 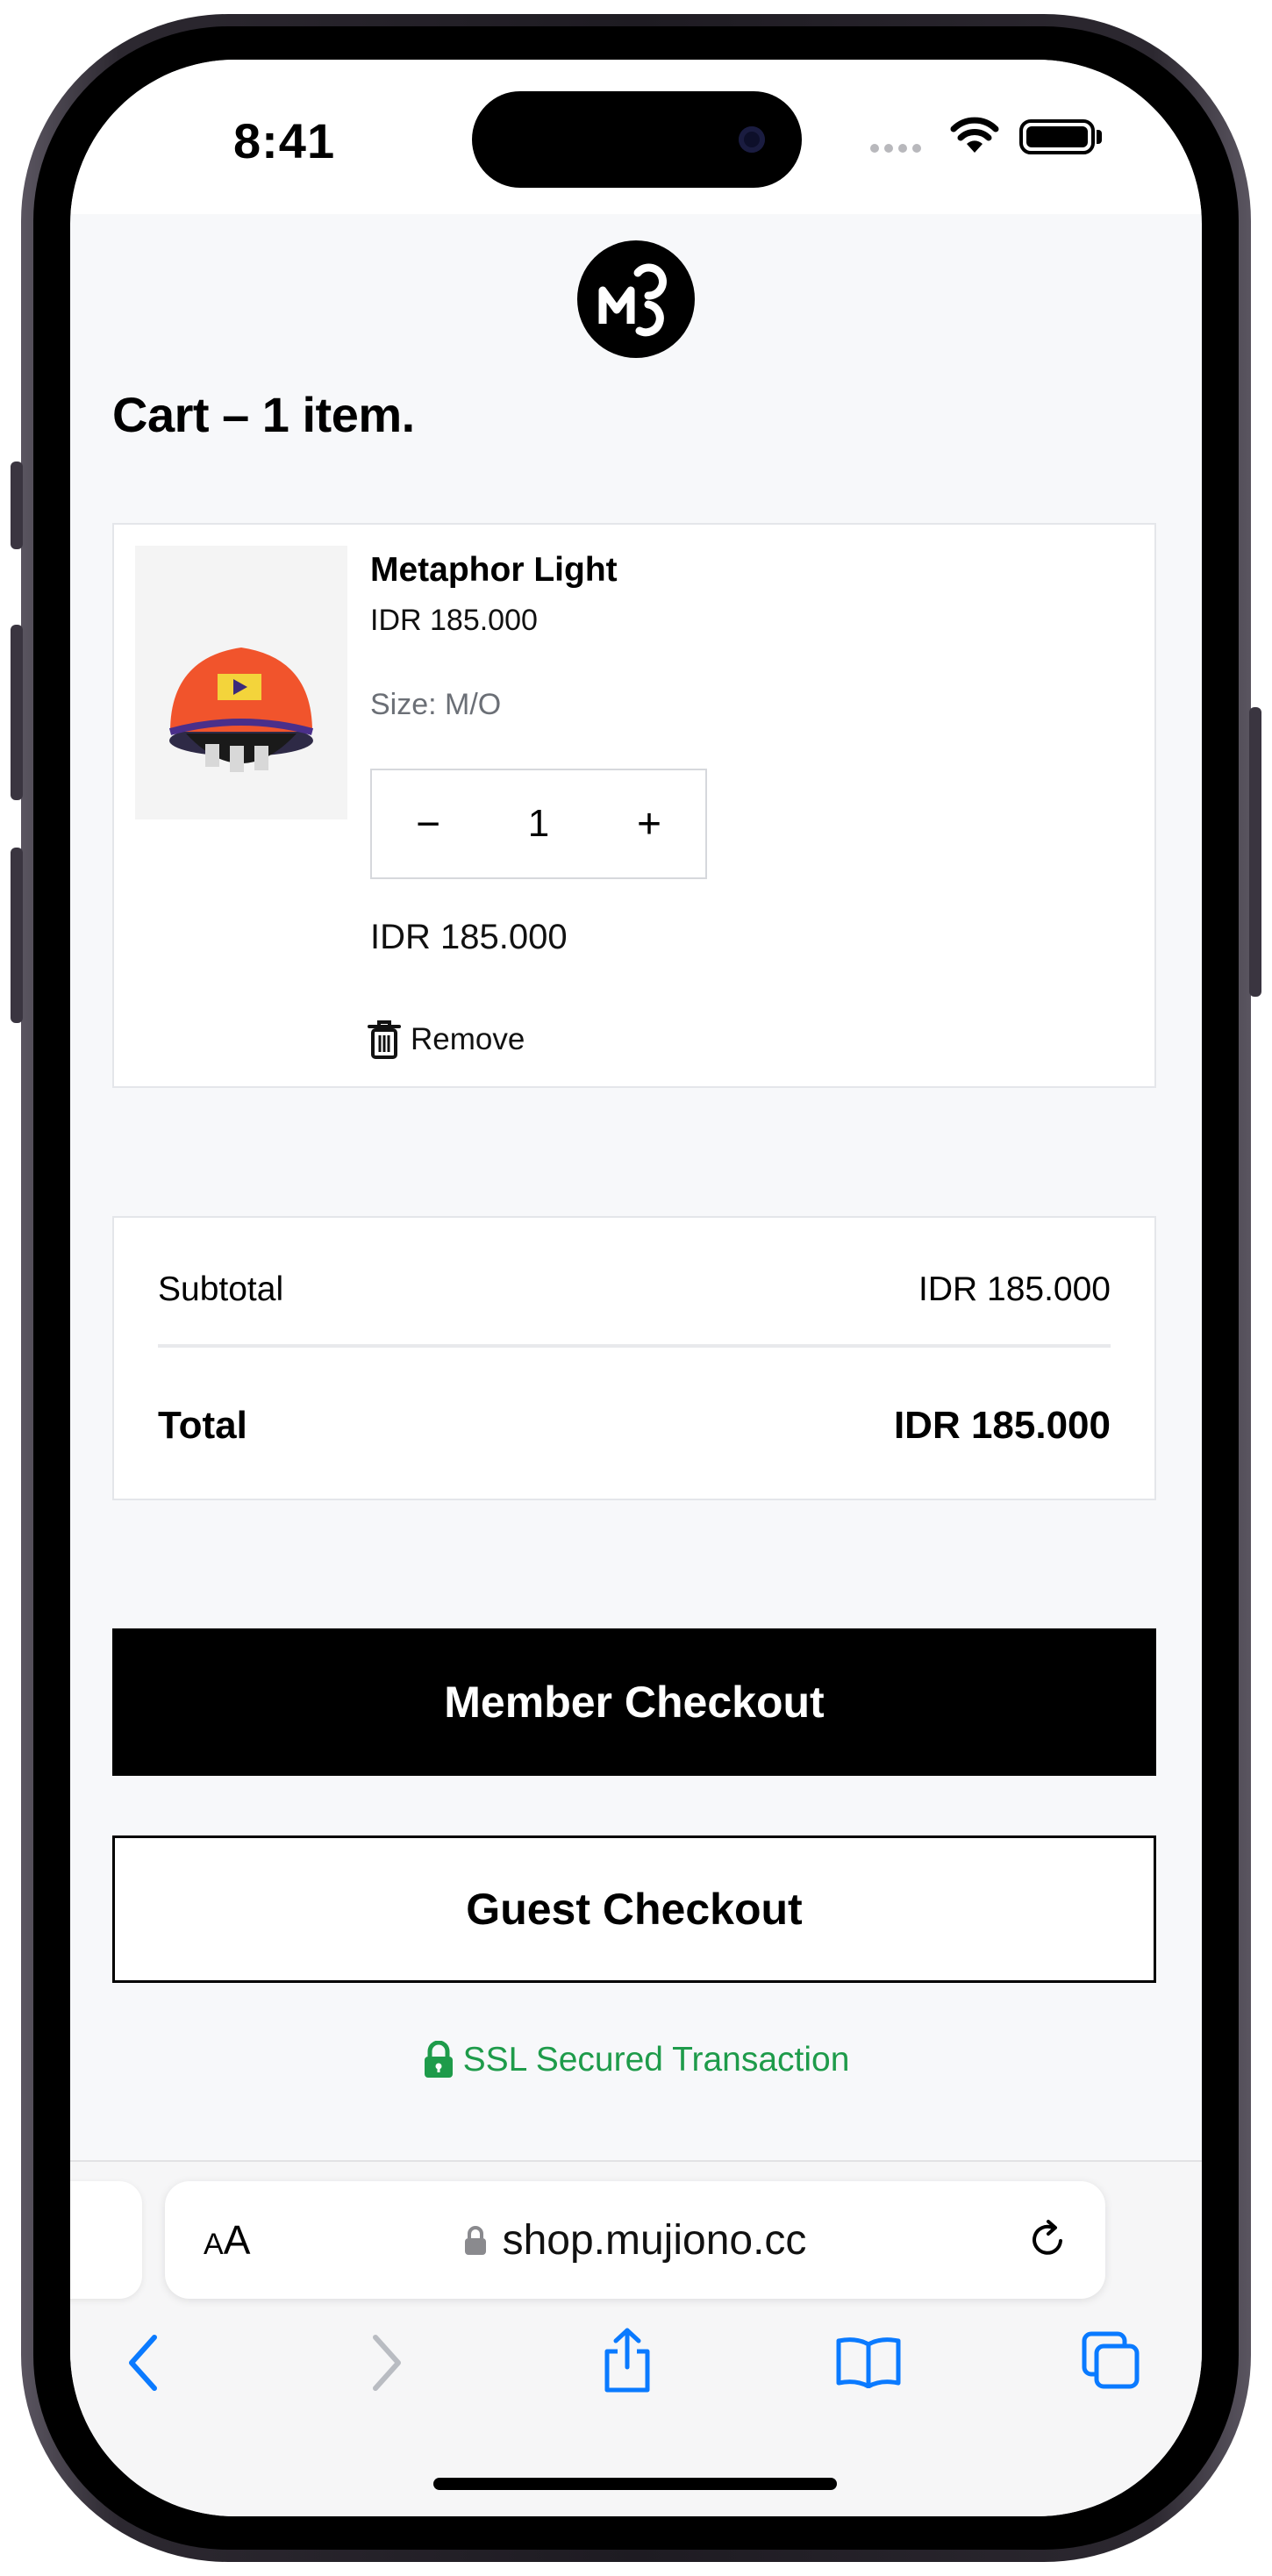 I want to click on quantity-stepper: − 1 +, so click(x=538, y=824).